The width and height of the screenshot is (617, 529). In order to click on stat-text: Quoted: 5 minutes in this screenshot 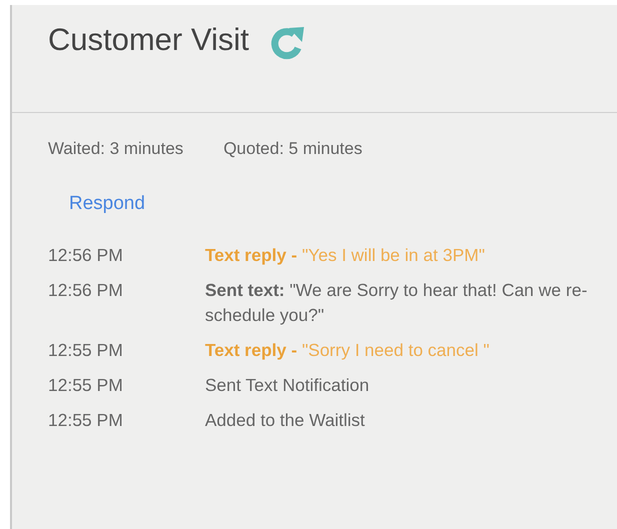, I will do `click(292, 149)`.